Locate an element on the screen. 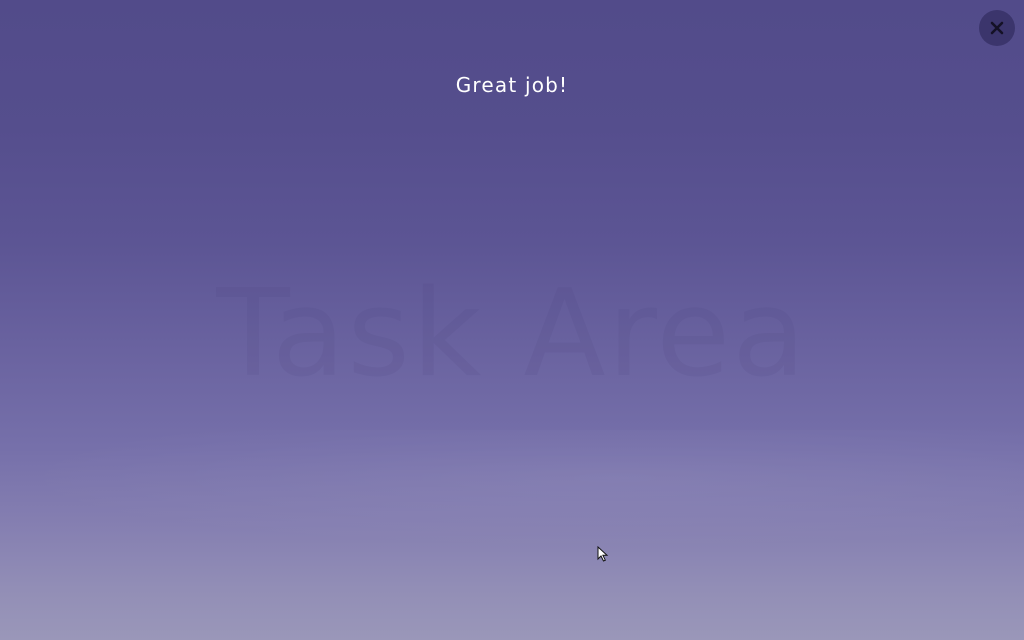  close-icon is located at coordinates (997, 28).